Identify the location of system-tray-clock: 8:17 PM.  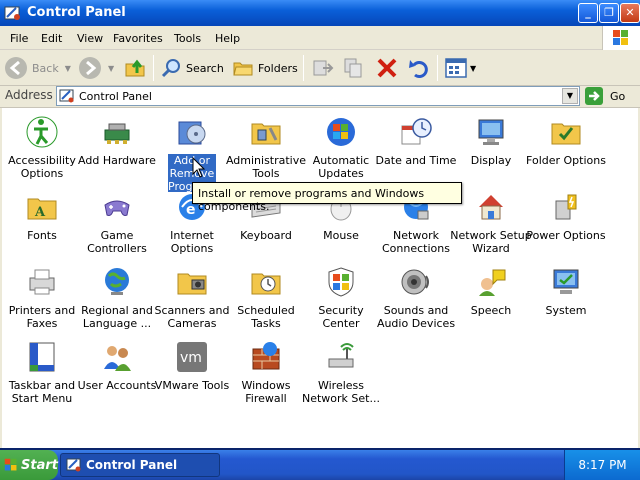
(602, 465).